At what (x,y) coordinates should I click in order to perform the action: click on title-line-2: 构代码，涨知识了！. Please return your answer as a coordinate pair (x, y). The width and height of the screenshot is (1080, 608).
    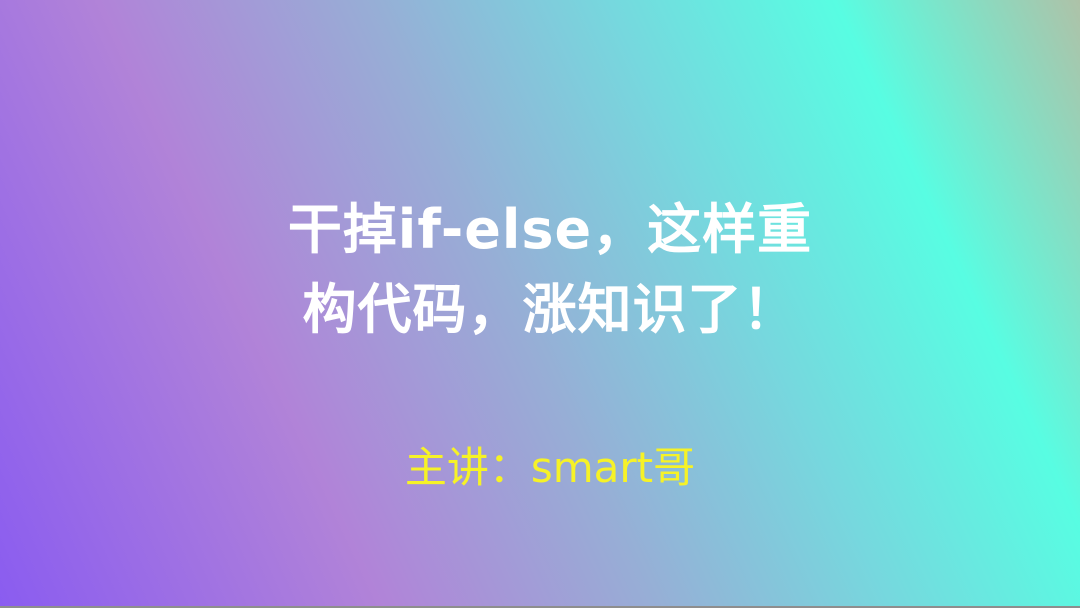
    Looking at the image, I should click on (550, 309).